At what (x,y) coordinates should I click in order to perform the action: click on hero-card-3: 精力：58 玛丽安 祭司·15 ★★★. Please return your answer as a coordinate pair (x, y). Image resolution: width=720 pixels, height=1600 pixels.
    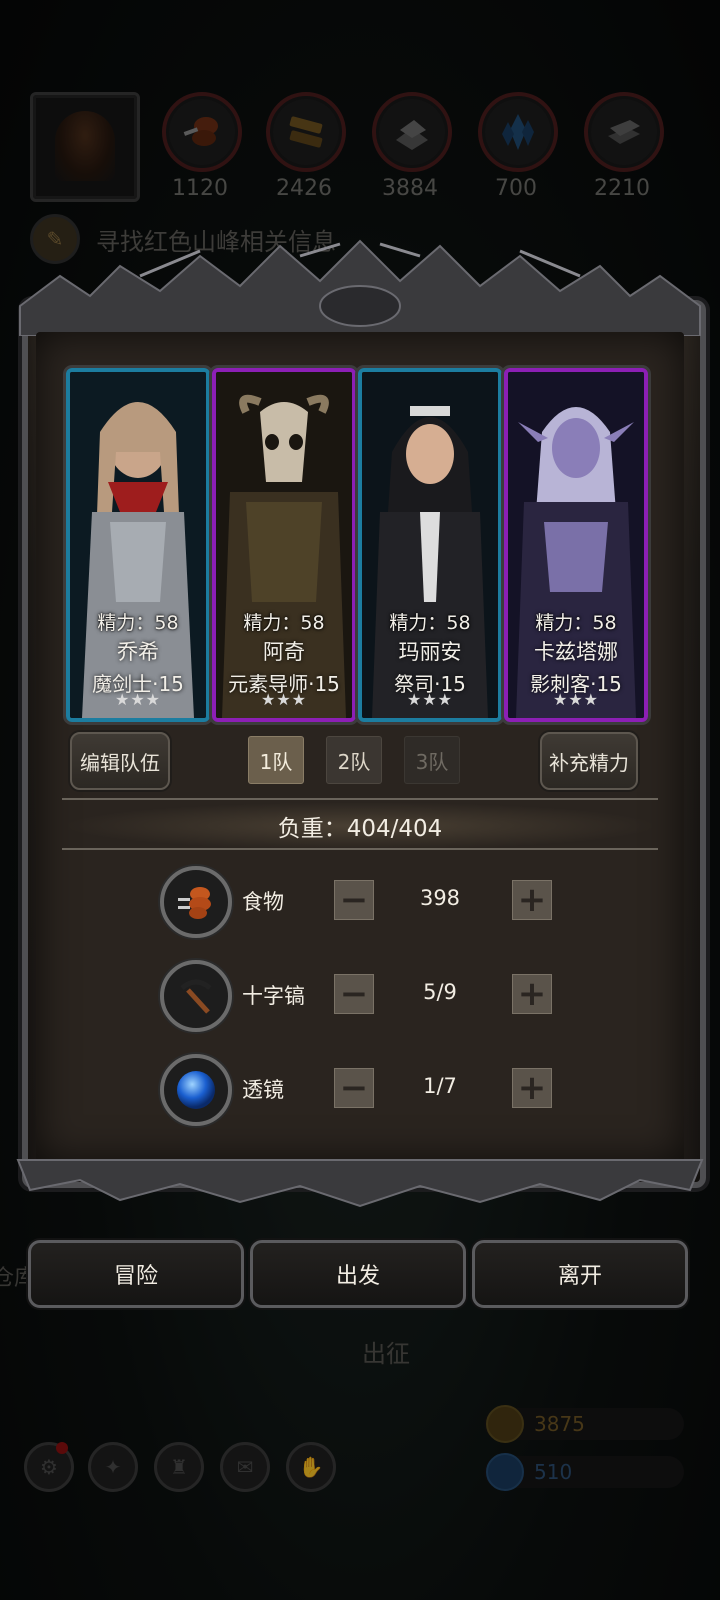
    Looking at the image, I should click on (430, 545).